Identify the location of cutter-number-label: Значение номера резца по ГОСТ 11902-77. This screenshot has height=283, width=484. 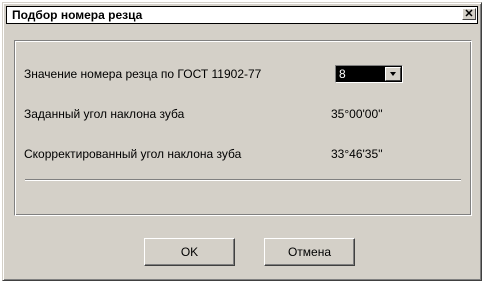
(143, 74).